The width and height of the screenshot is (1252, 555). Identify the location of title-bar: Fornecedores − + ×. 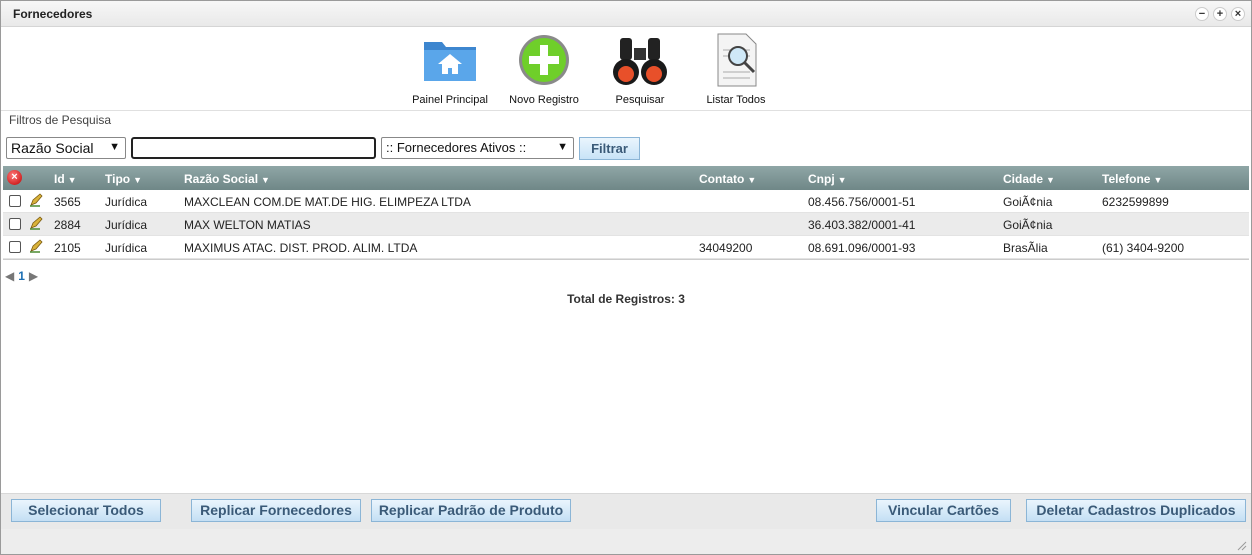
(626, 14).